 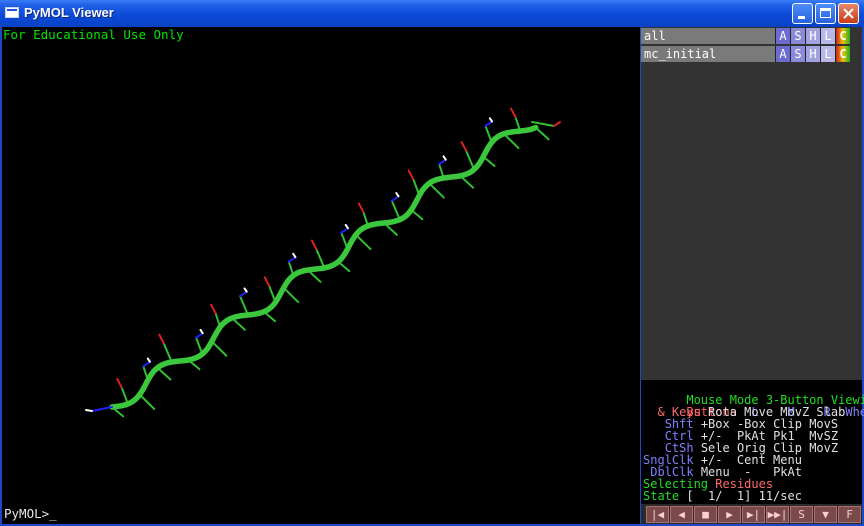 I want to click on window-title: PyMOL Viewer, so click(x=69, y=12).